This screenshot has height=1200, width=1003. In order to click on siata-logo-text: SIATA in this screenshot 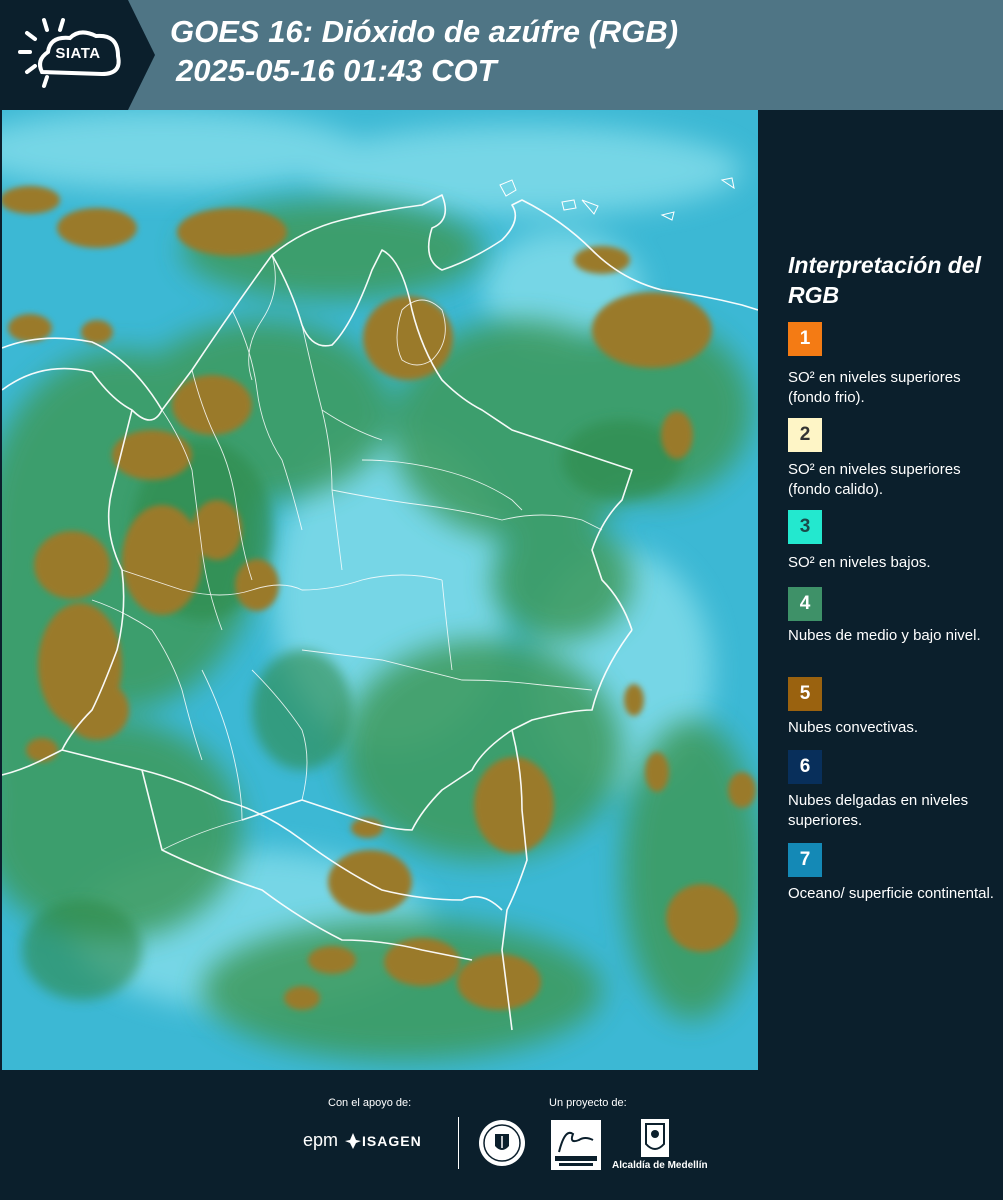, I will do `click(78, 53)`.